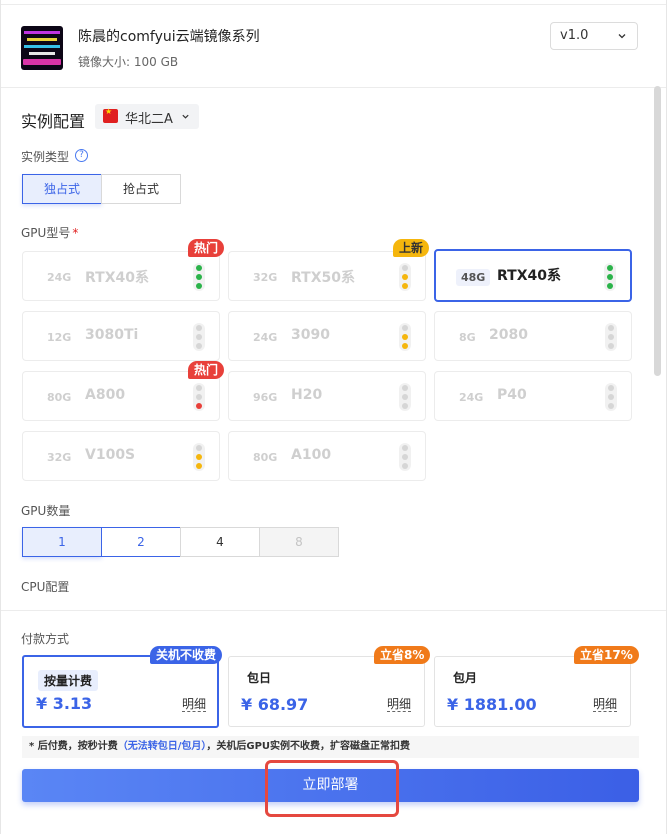  I want to click on instance-type-label: 实例类型, so click(45, 157).